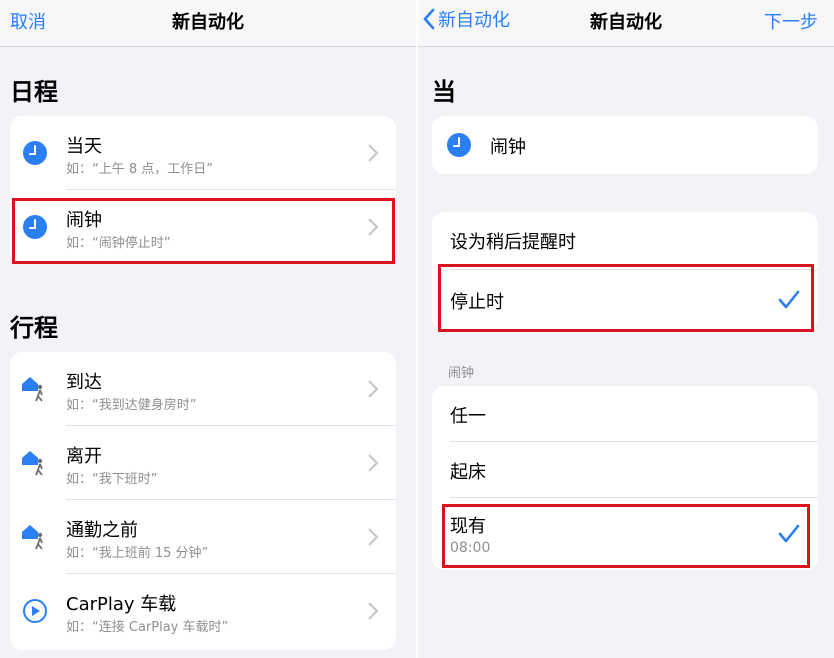 The height and width of the screenshot is (658, 834). I want to click on alarm-option-any: 任一, so click(625, 414).